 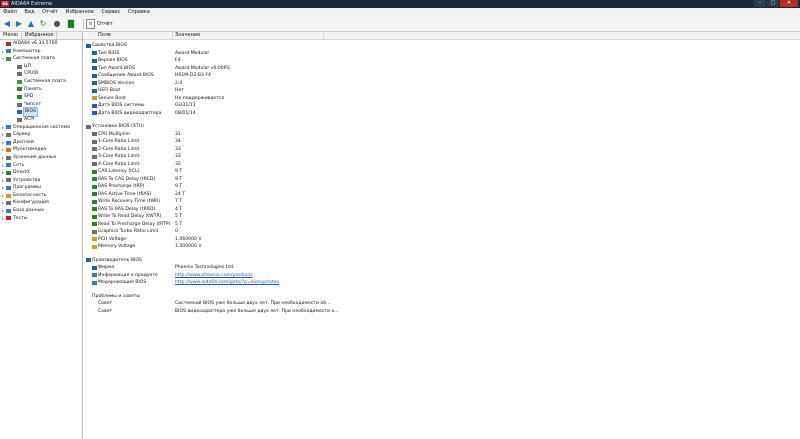 What do you see at coordinates (50, 12) in the screenshot?
I see `menu-report: Отчёт` at bounding box center [50, 12].